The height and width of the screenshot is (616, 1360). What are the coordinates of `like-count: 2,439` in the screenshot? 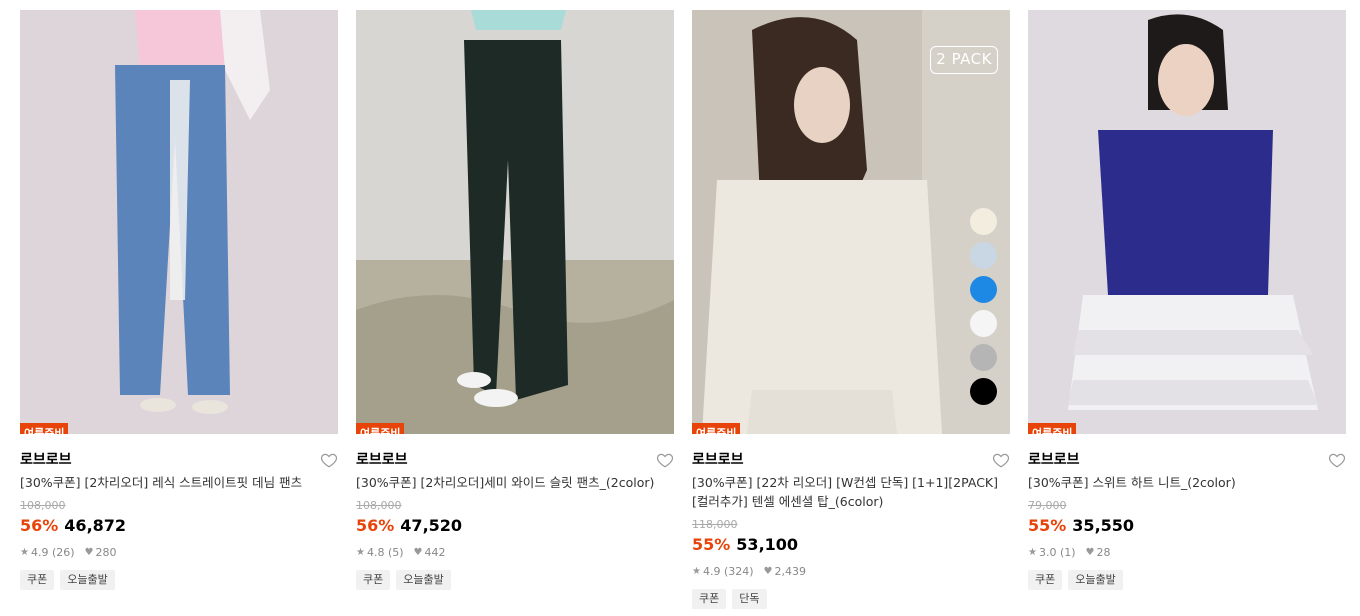 It's located at (790, 571).